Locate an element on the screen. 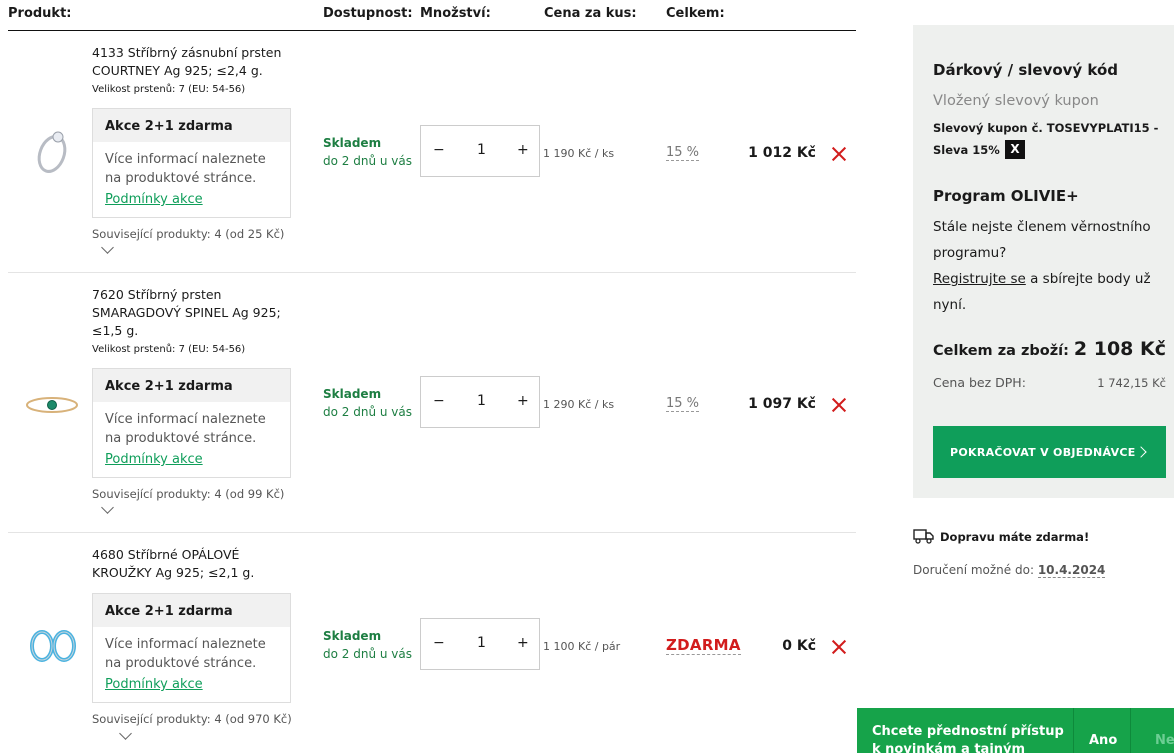 This screenshot has height=753, width=1174. prompt-no-button: Ne is located at coordinates (1152, 730).